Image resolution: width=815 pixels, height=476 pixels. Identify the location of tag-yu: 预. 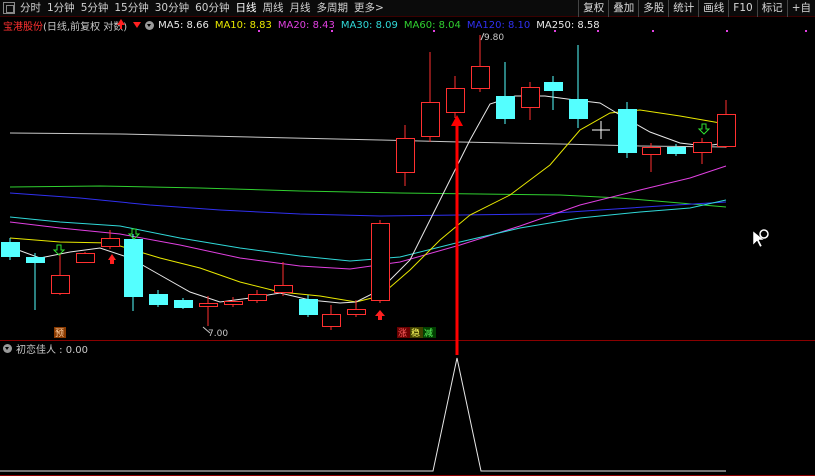
(59, 333).